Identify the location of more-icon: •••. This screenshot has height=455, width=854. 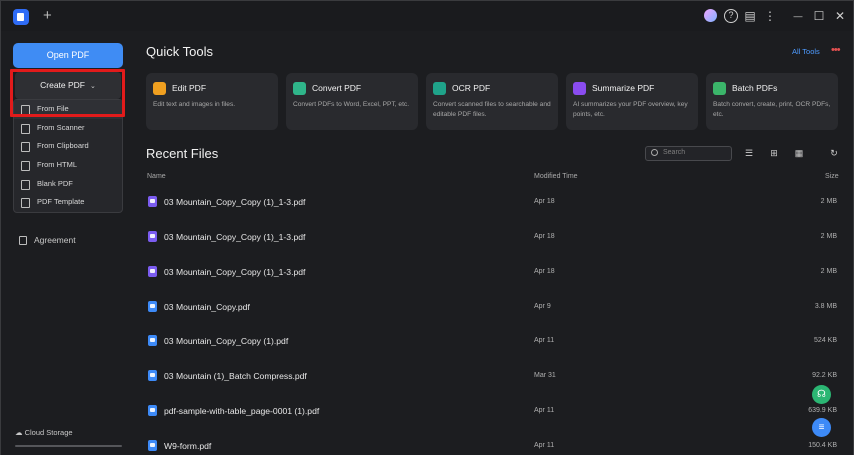
(836, 50).